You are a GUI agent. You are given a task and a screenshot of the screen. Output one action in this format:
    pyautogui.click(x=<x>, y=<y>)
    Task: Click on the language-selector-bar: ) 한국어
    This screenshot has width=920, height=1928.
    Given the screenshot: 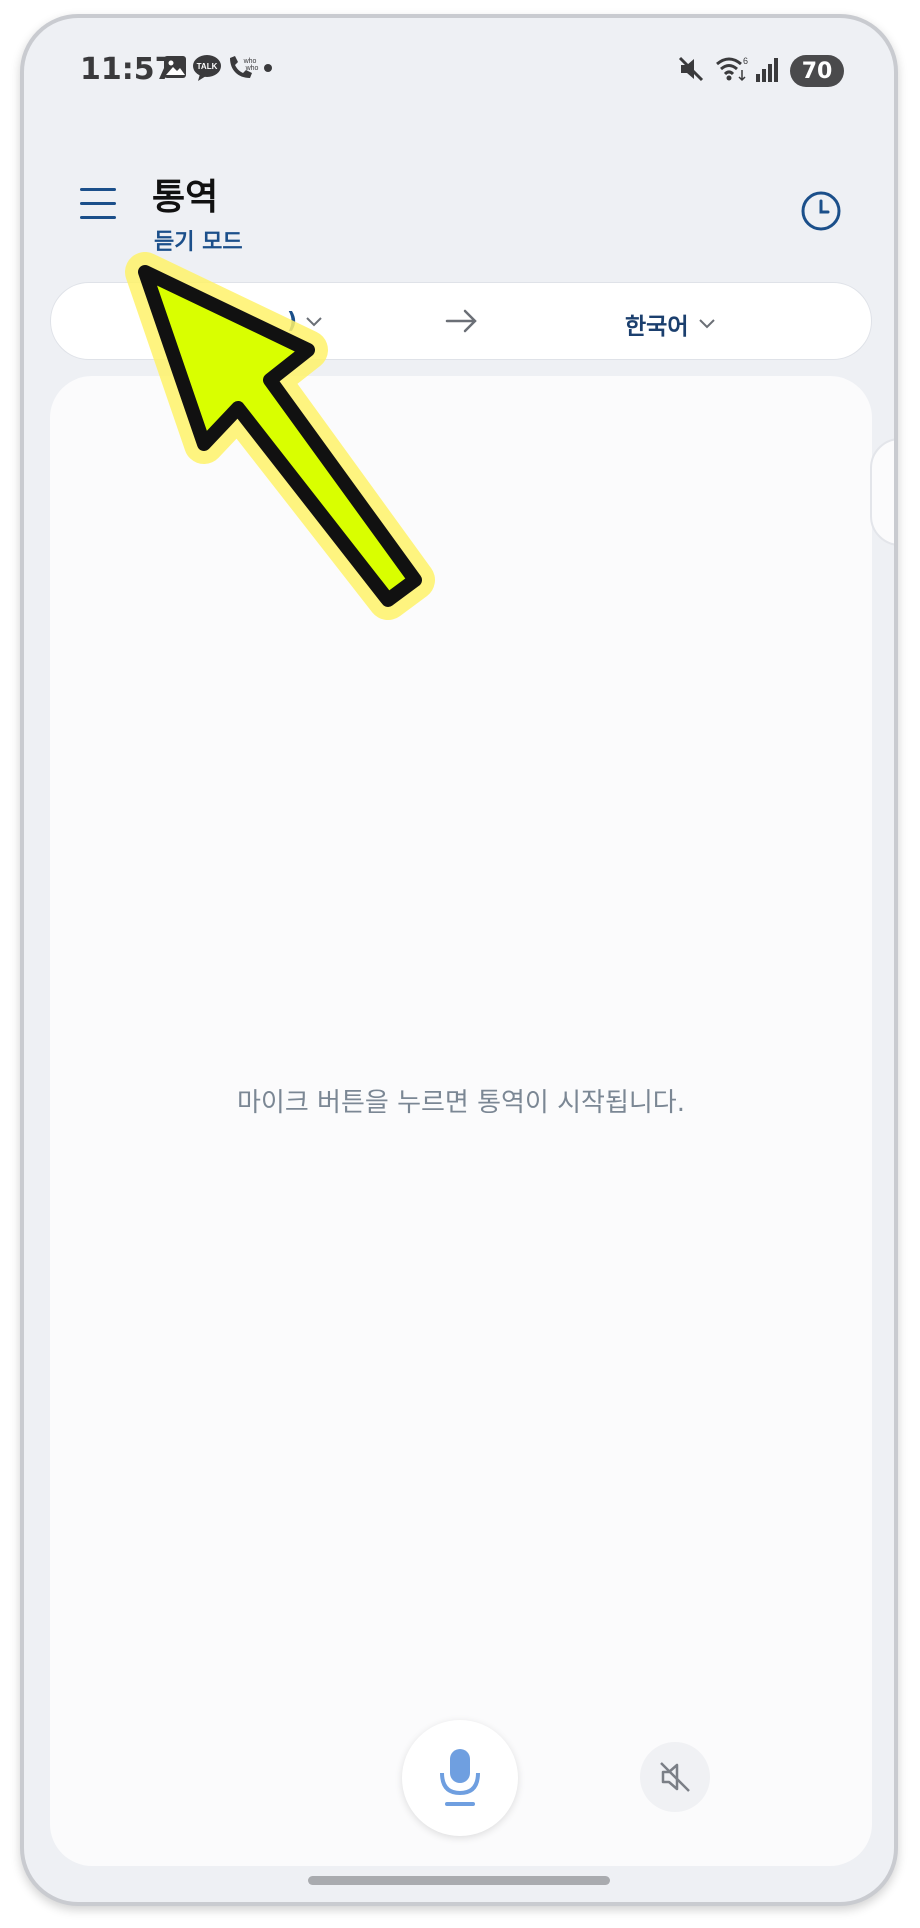 What is the action you would take?
    pyautogui.click(x=461, y=321)
    